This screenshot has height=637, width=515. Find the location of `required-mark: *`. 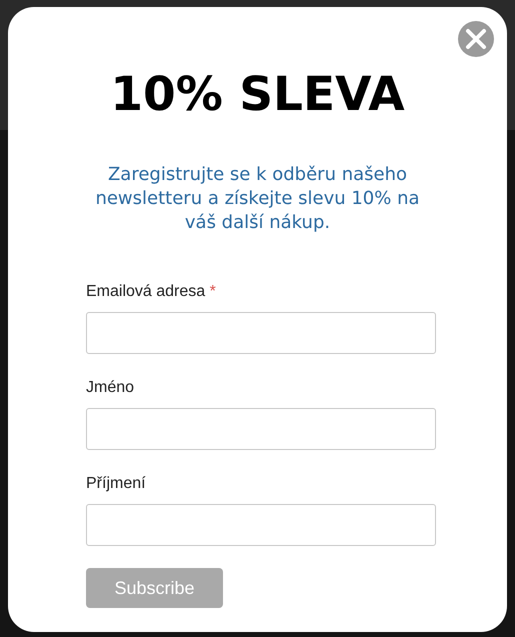

required-mark: * is located at coordinates (213, 291).